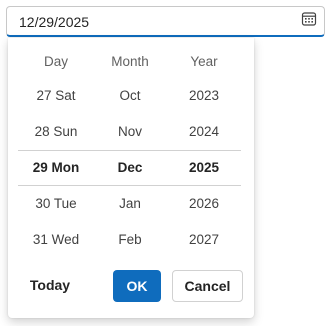 The width and height of the screenshot is (333, 326). Describe the element at coordinates (56, 239) in the screenshot. I see `day-option: 31 Wed` at that location.